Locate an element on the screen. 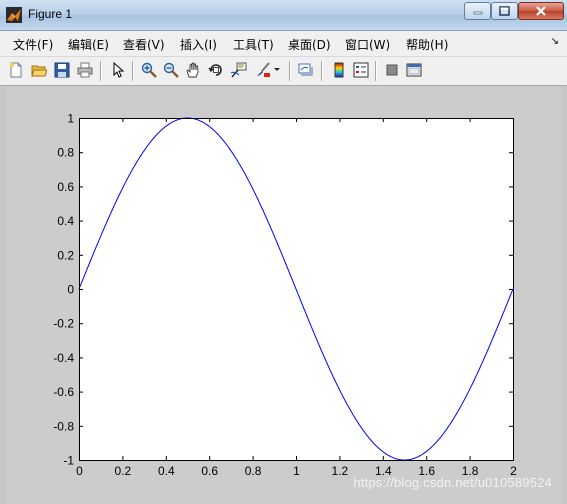 The image size is (567, 504). window-title: Figure 1 is located at coordinates (50, 14).